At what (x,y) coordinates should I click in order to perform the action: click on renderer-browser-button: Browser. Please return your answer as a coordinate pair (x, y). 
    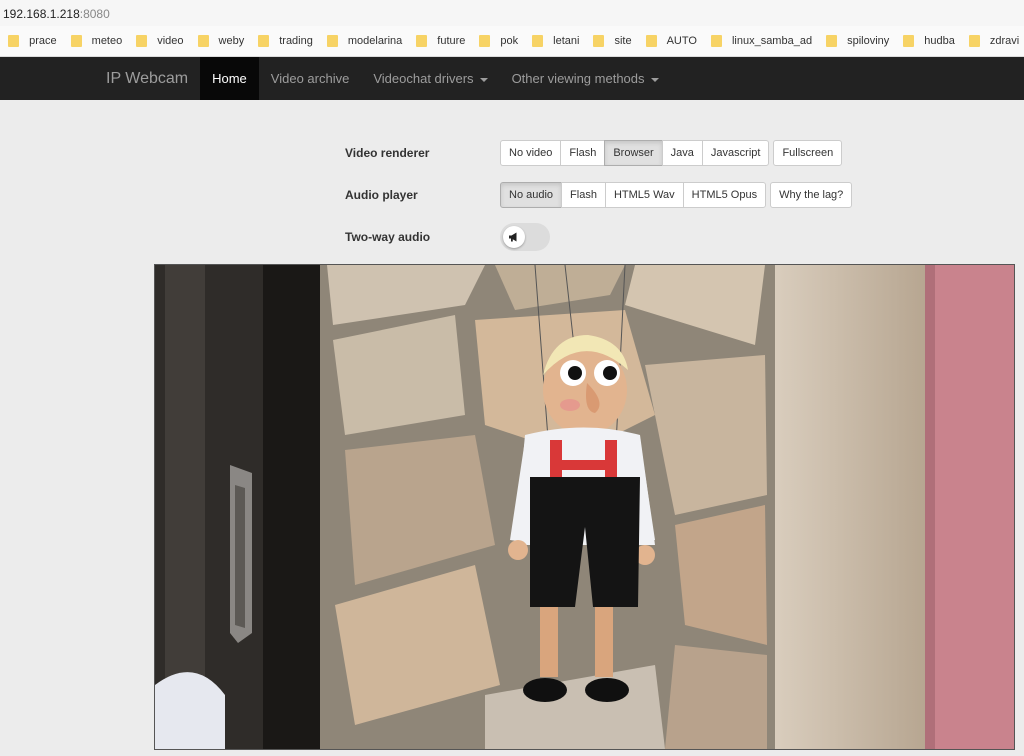
    Looking at the image, I should click on (633, 153).